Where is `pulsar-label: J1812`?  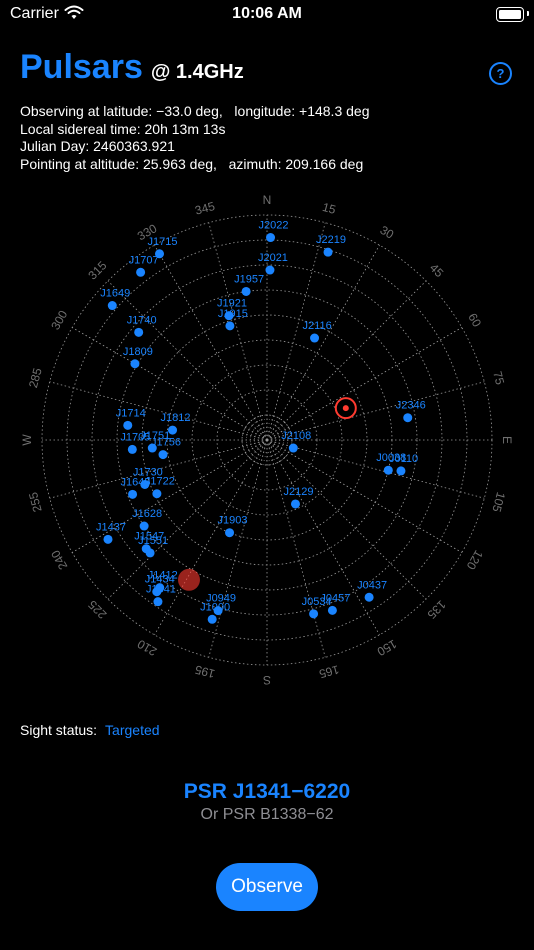 pulsar-label: J1812 is located at coordinates (176, 418).